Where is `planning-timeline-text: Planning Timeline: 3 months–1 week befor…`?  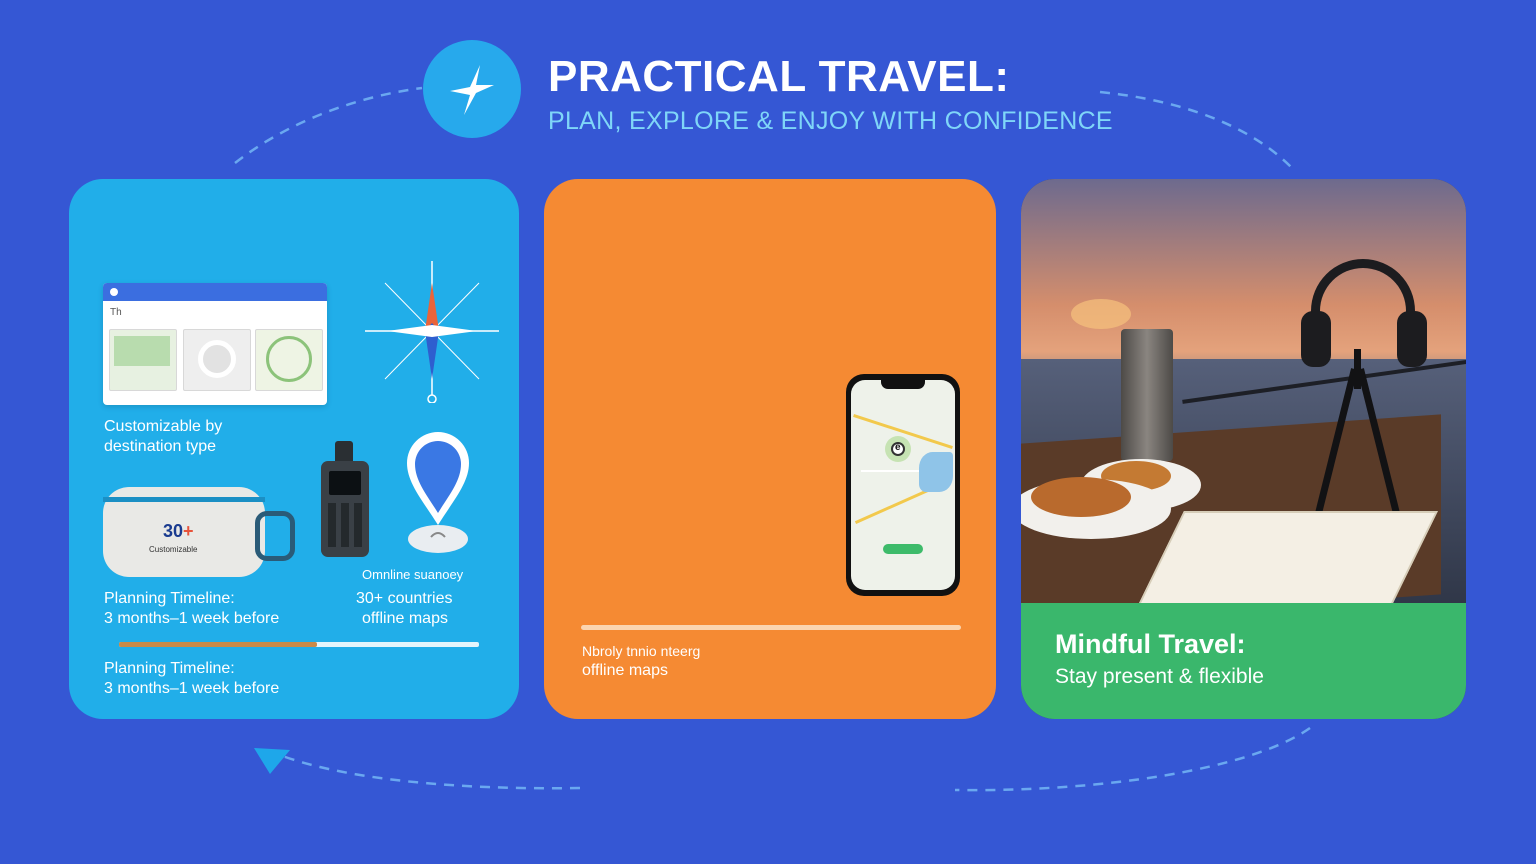
planning-timeline-text: Planning Timeline: 3 months–1 week befor… is located at coordinates (192, 608).